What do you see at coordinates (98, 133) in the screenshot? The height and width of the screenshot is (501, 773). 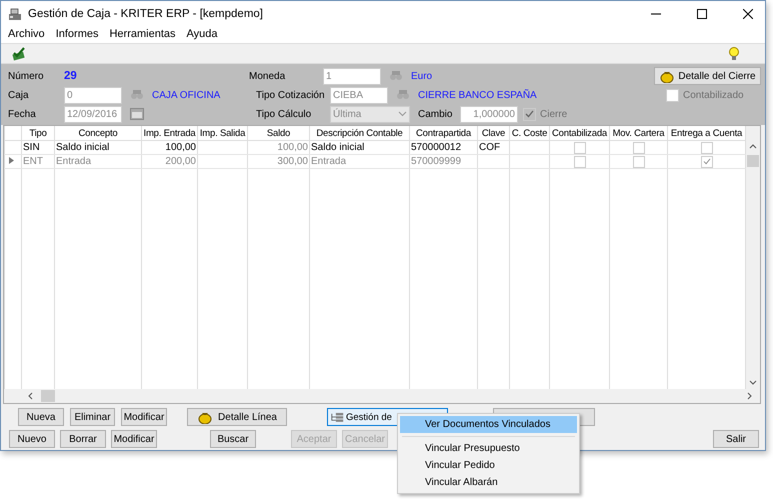 I see `column-header: Concepto` at bounding box center [98, 133].